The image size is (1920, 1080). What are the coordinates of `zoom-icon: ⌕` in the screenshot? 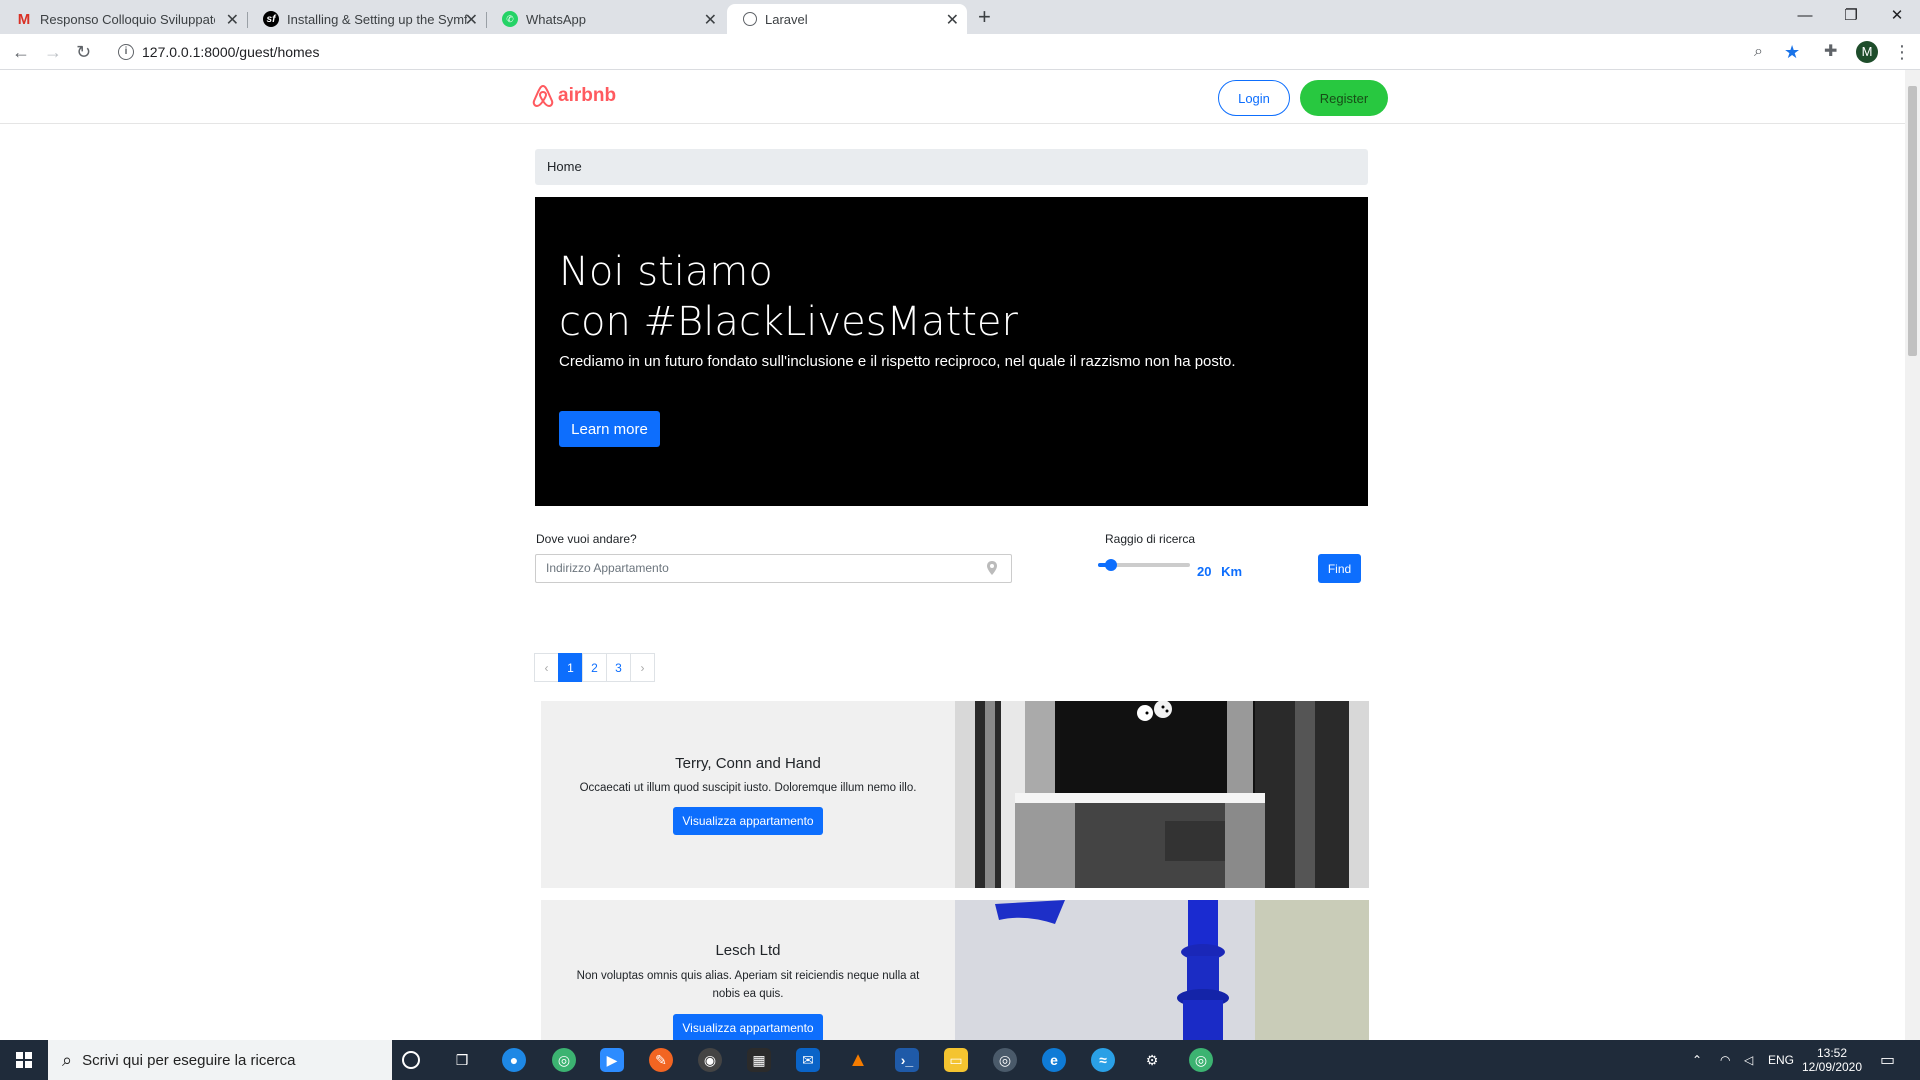 It's located at (1758, 52).